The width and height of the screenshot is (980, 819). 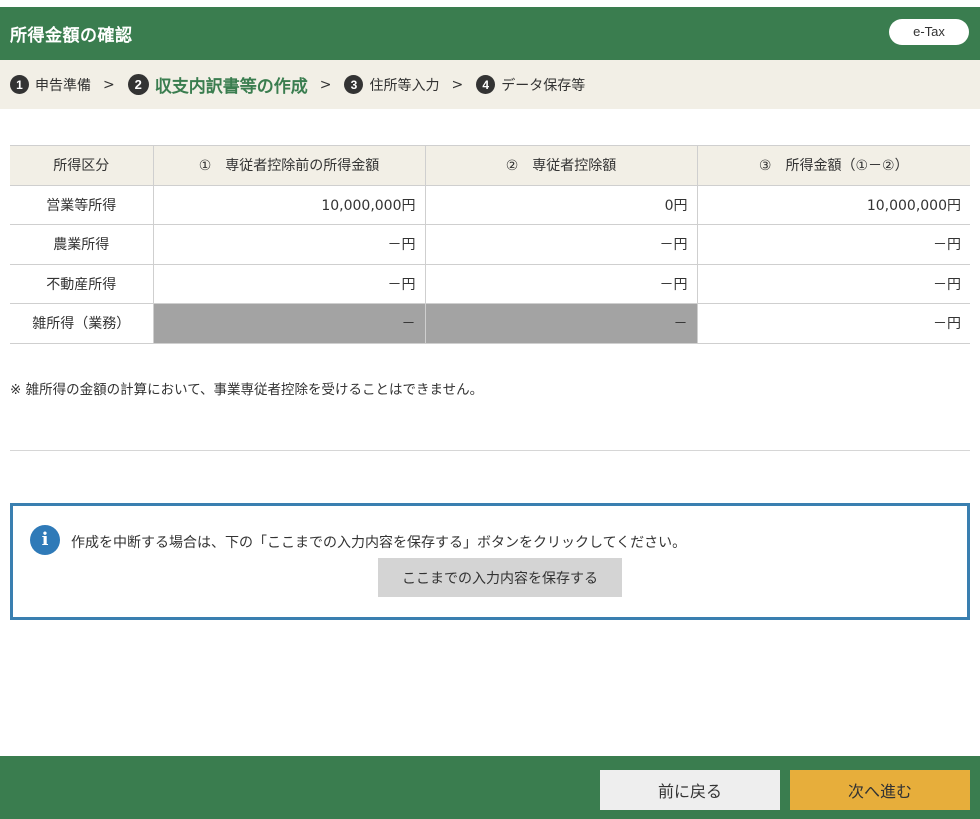 I want to click on step-4: 4 データ保存等, so click(x=530, y=85).